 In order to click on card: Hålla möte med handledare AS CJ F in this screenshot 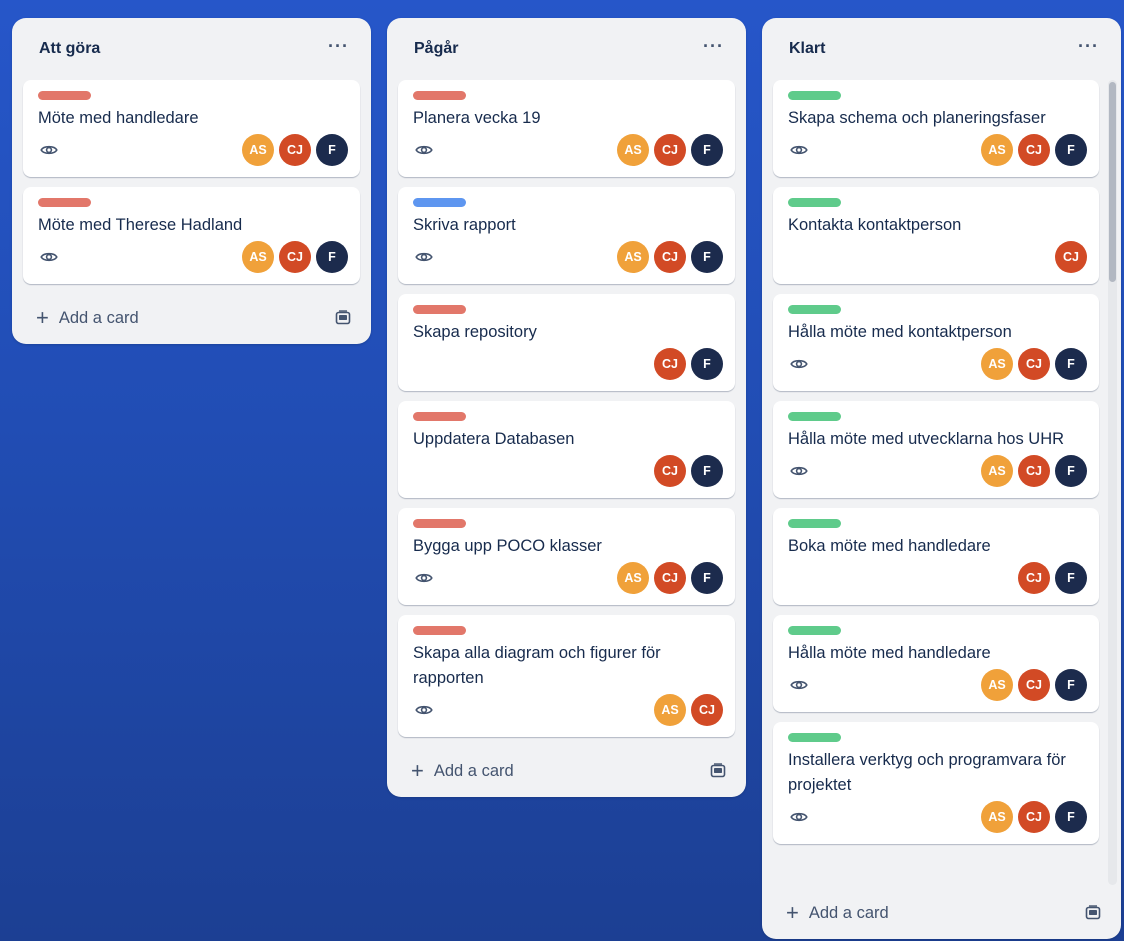, I will do `click(936, 663)`.